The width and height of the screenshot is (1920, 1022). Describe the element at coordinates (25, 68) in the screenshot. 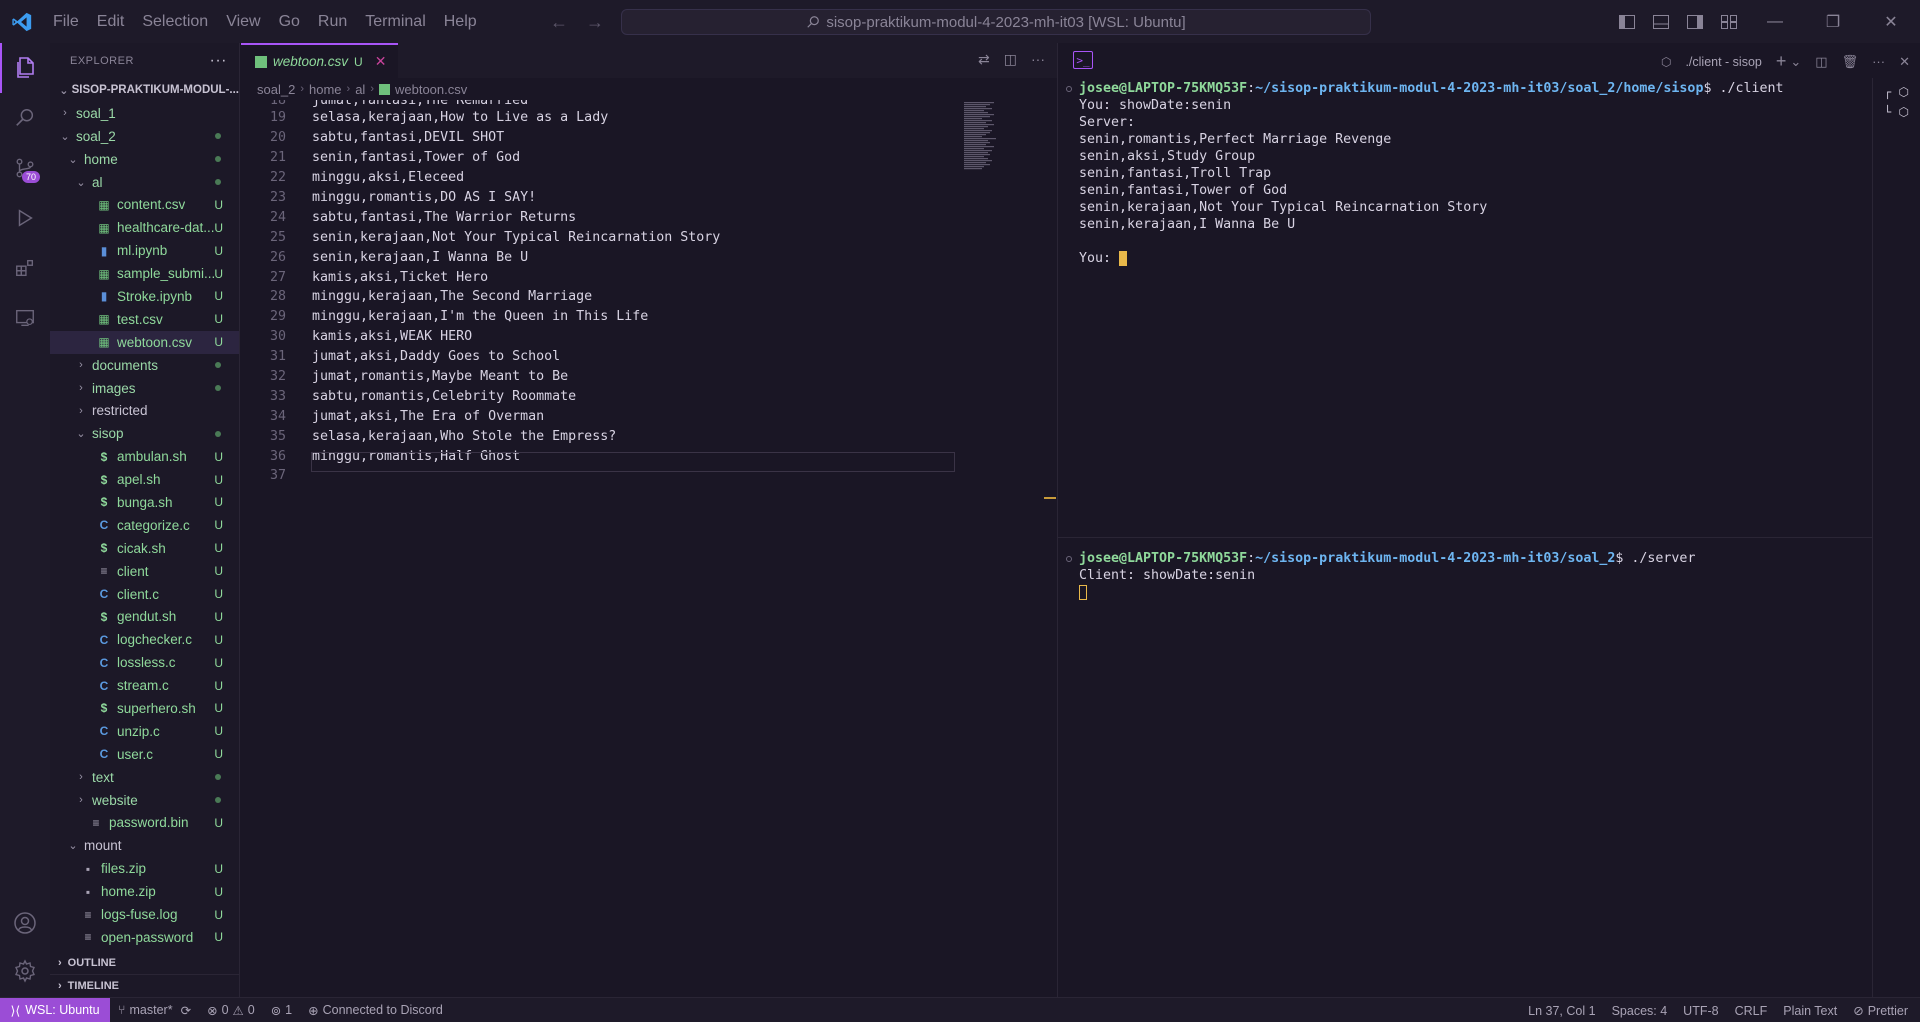

I see `explorer-icon` at that location.